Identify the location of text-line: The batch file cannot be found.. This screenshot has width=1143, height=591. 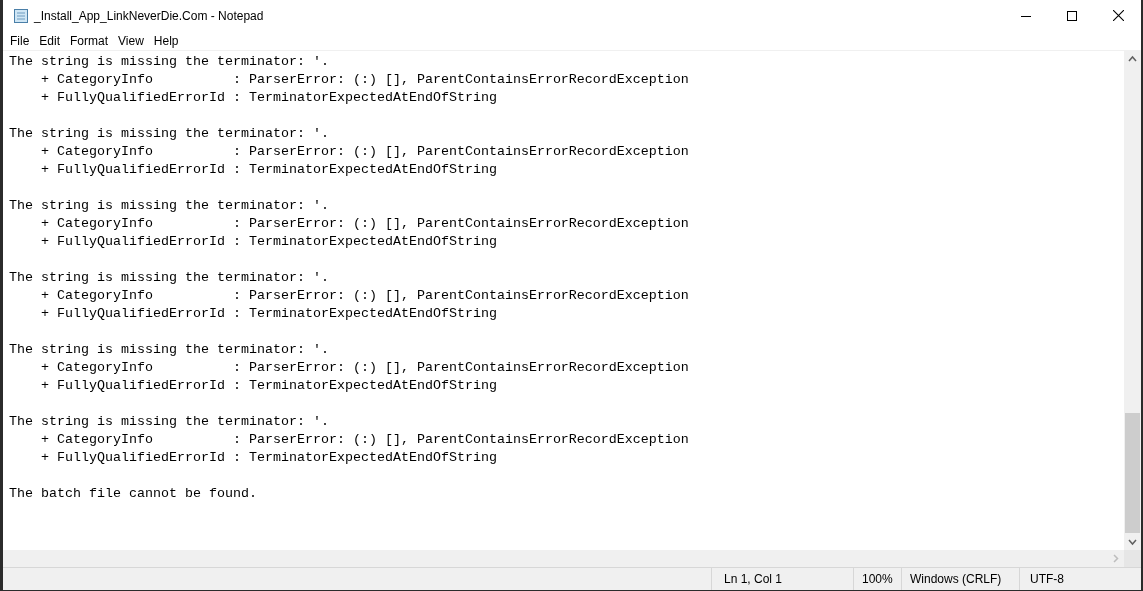
(133, 493).